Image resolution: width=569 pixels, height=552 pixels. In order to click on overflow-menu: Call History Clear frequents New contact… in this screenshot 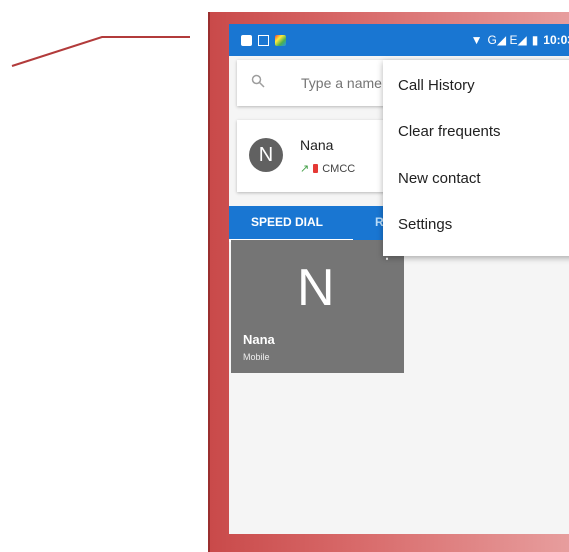, I will do `click(476, 158)`.